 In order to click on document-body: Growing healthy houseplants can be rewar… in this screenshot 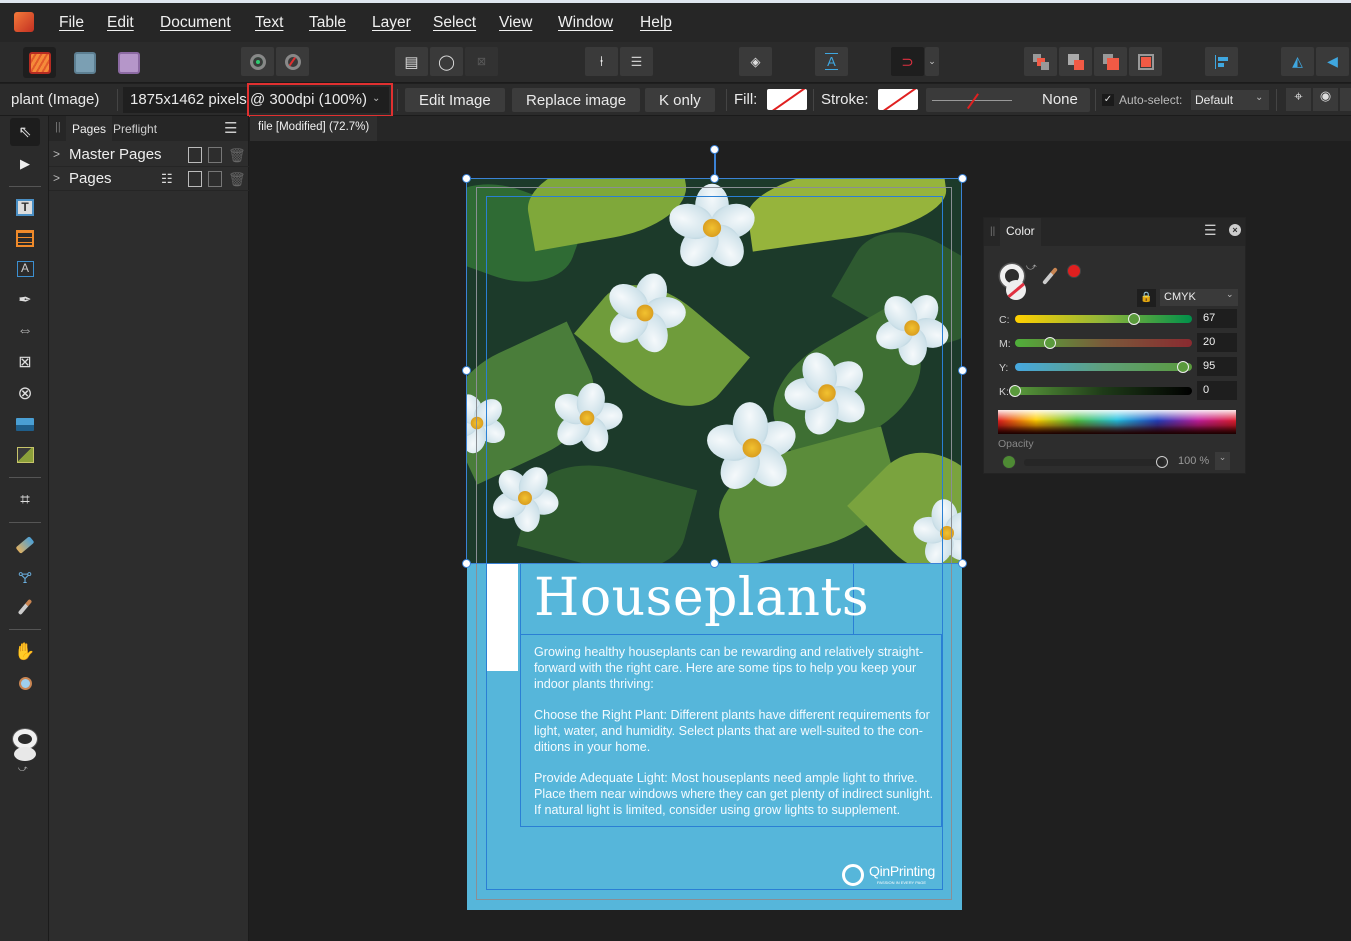, I will do `click(734, 738)`.